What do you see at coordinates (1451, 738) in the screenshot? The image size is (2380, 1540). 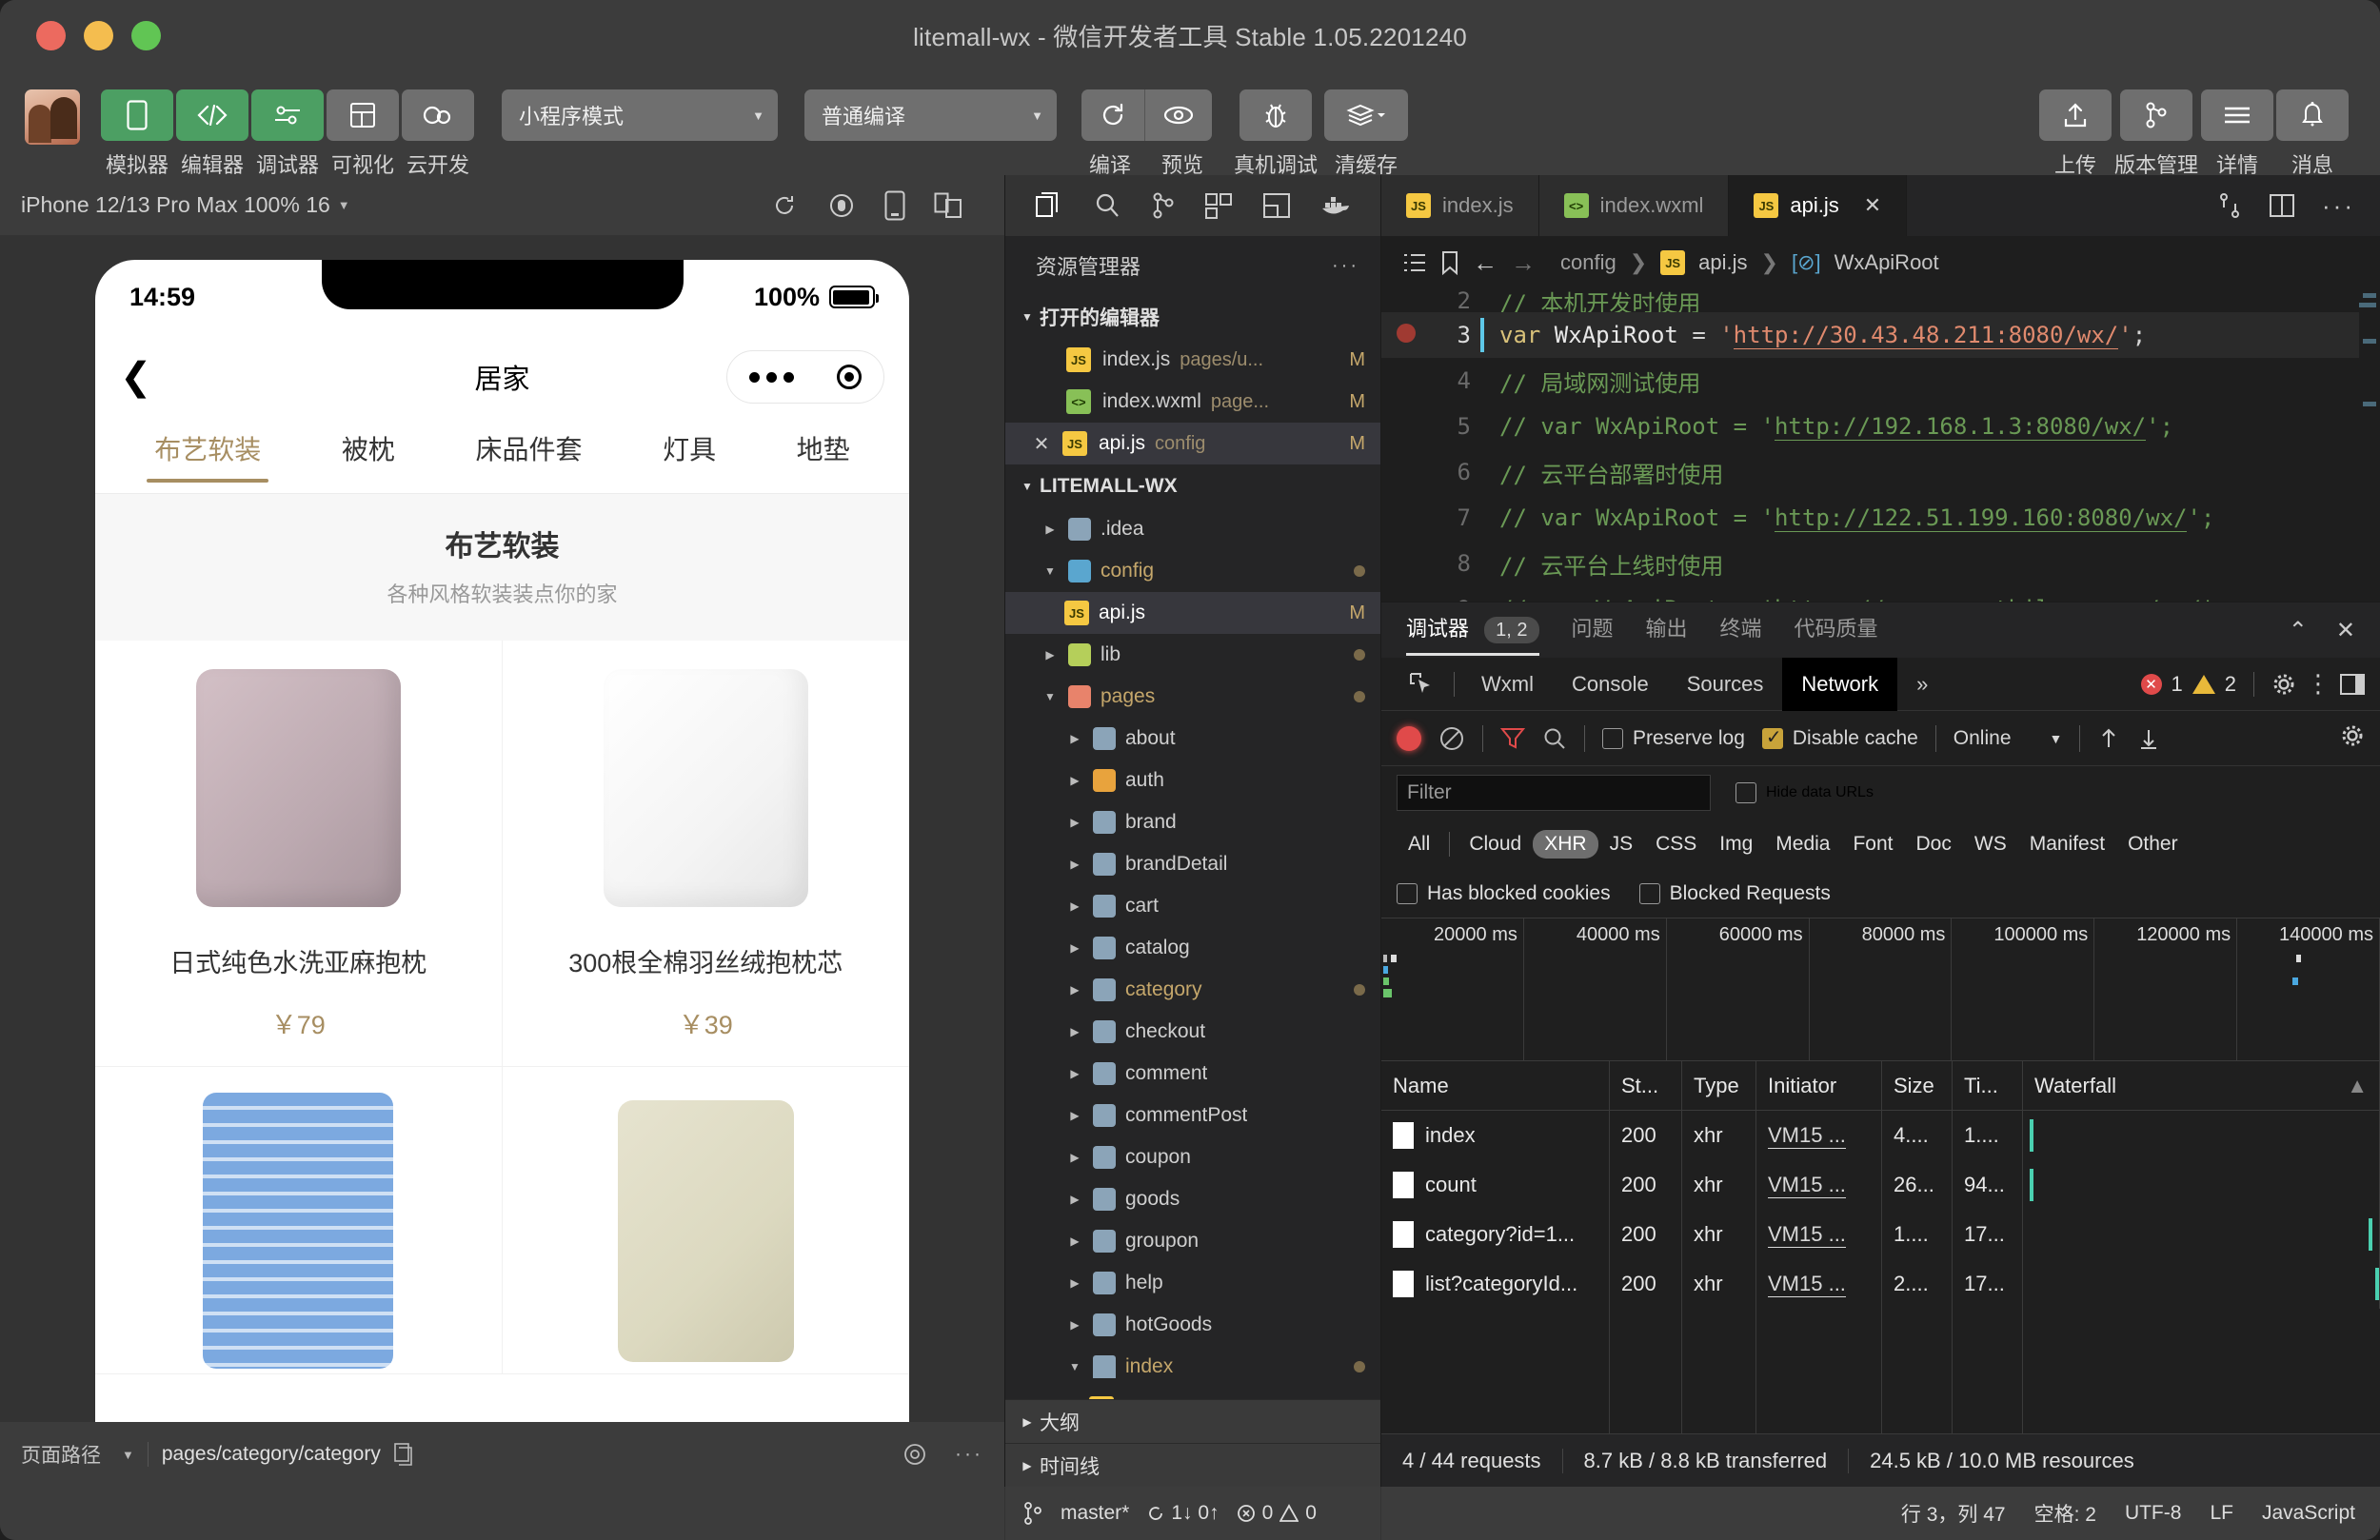 I see `clear-icon` at bounding box center [1451, 738].